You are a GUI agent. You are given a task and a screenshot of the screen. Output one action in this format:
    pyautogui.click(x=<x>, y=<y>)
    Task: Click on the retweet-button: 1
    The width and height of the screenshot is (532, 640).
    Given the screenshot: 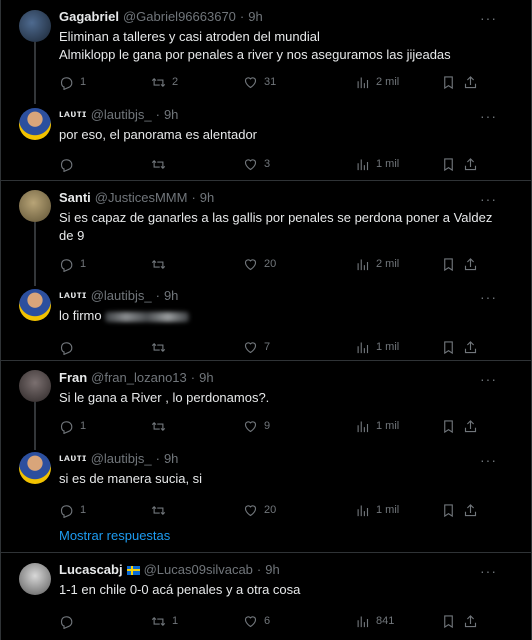 What is the action you would take?
    pyautogui.click(x=197, y=621)
    